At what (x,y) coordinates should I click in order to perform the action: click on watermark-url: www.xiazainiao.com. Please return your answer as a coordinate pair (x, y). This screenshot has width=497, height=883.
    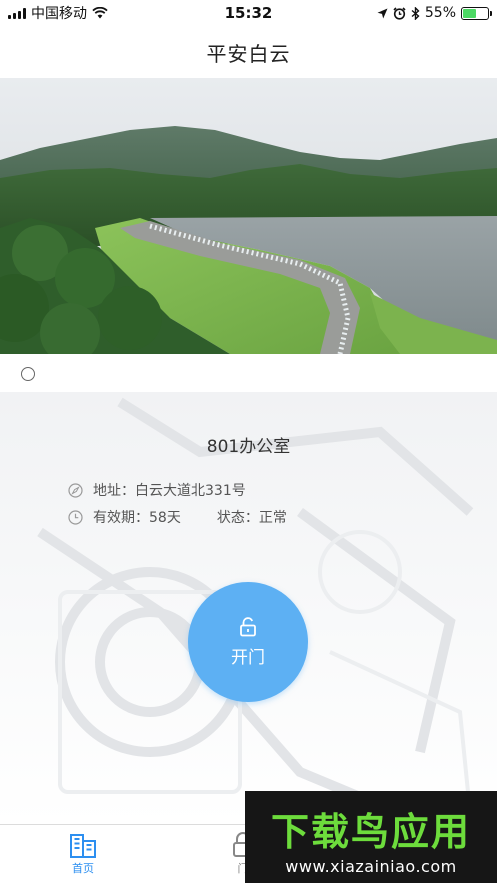
    Looking at the image, I should click on (371, 866).